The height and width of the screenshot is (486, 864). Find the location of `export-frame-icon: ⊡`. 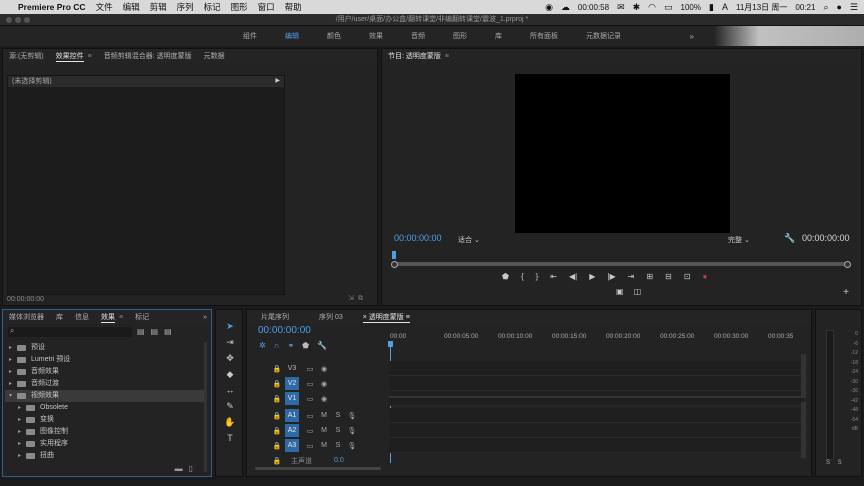

export-frame-icon: ⊡ is located at coordinates (687, 276).